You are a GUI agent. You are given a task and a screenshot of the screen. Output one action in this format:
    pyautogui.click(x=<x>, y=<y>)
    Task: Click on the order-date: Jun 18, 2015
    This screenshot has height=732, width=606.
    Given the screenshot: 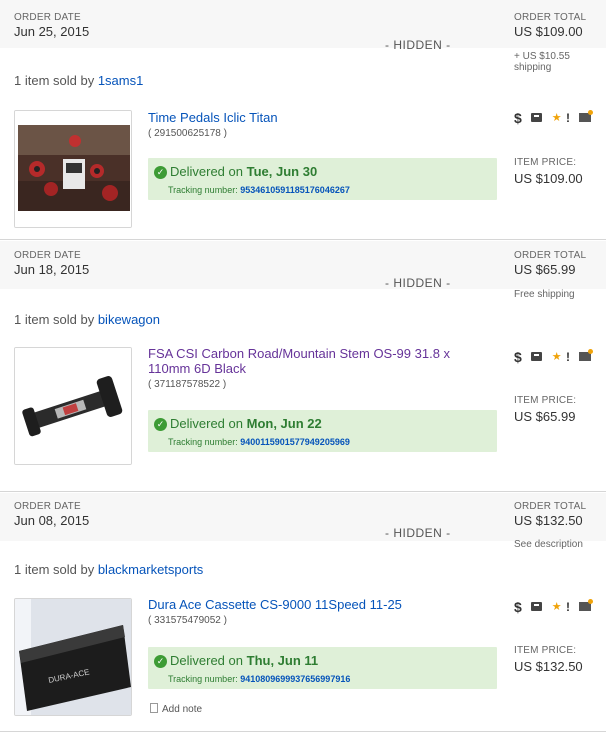 What is the action you would take?
    pyautogui.click(x=52, y=269)
    